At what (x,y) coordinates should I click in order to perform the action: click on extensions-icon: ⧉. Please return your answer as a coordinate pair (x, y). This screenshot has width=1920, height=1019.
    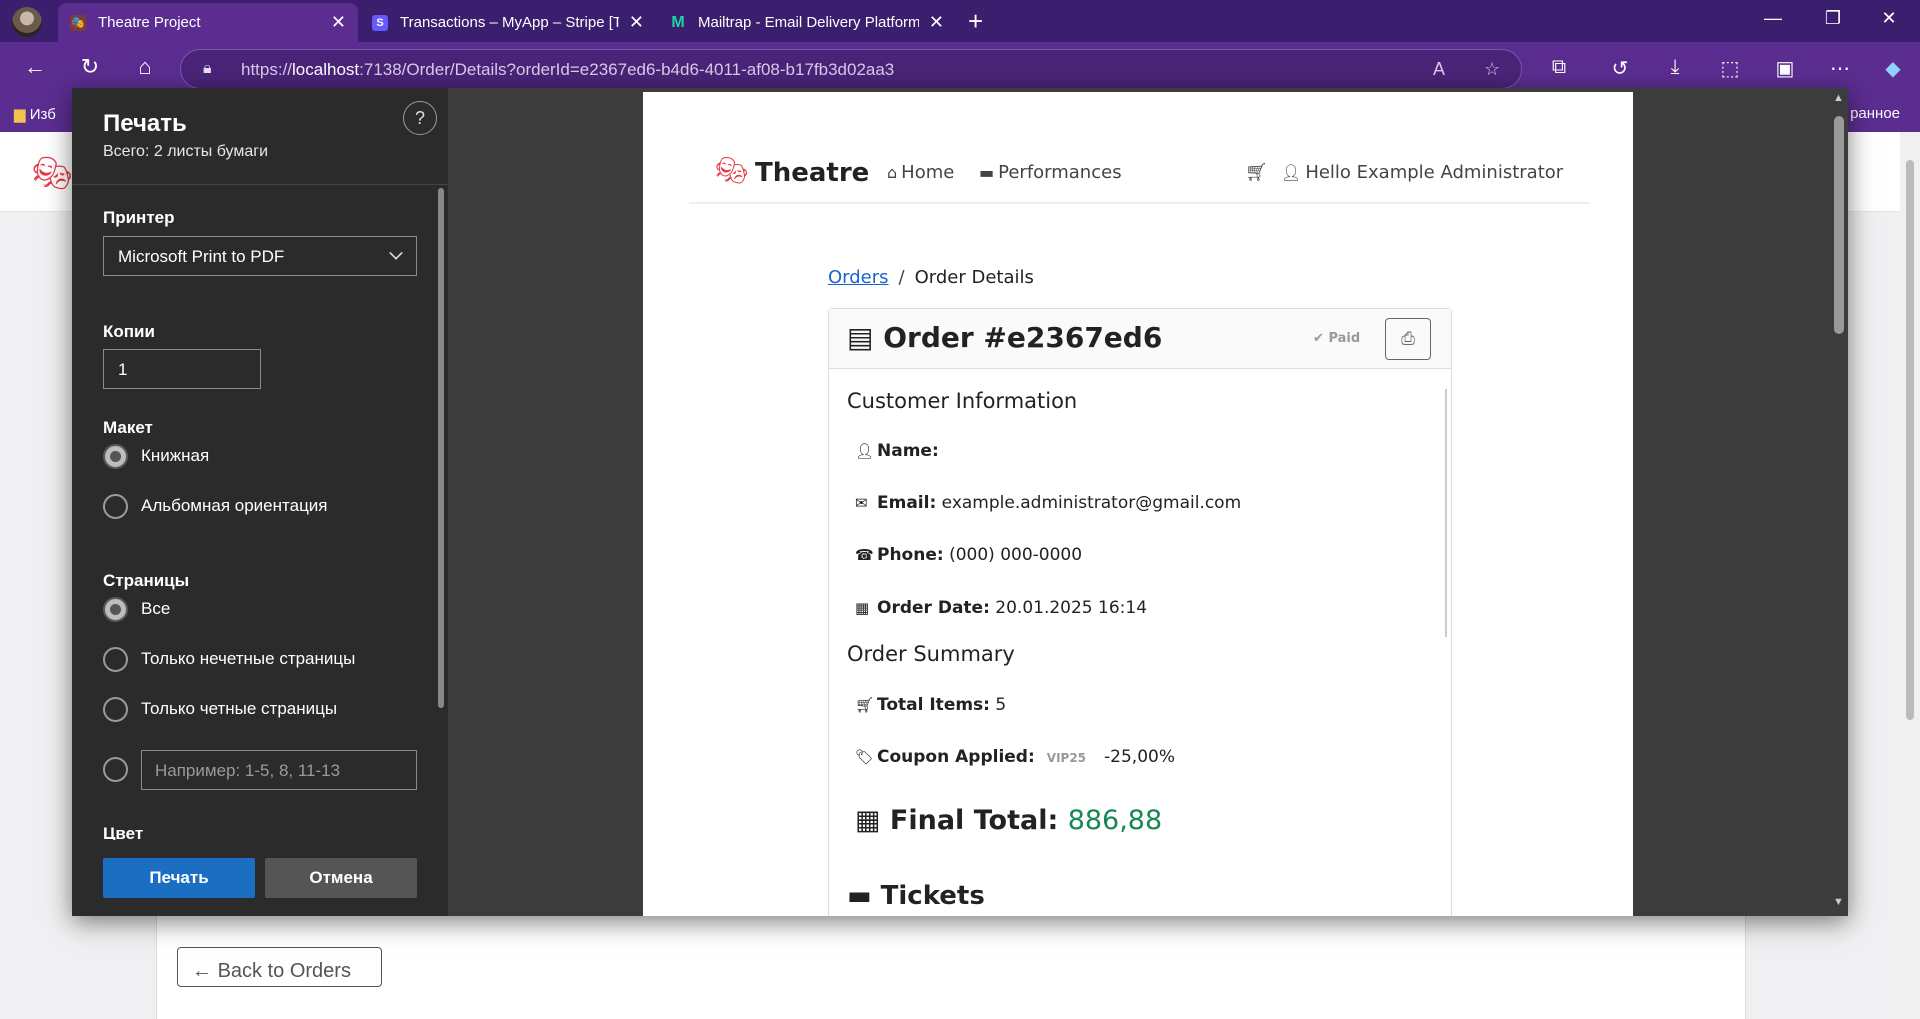
    Looking at the image, I should click on (1559, 67).